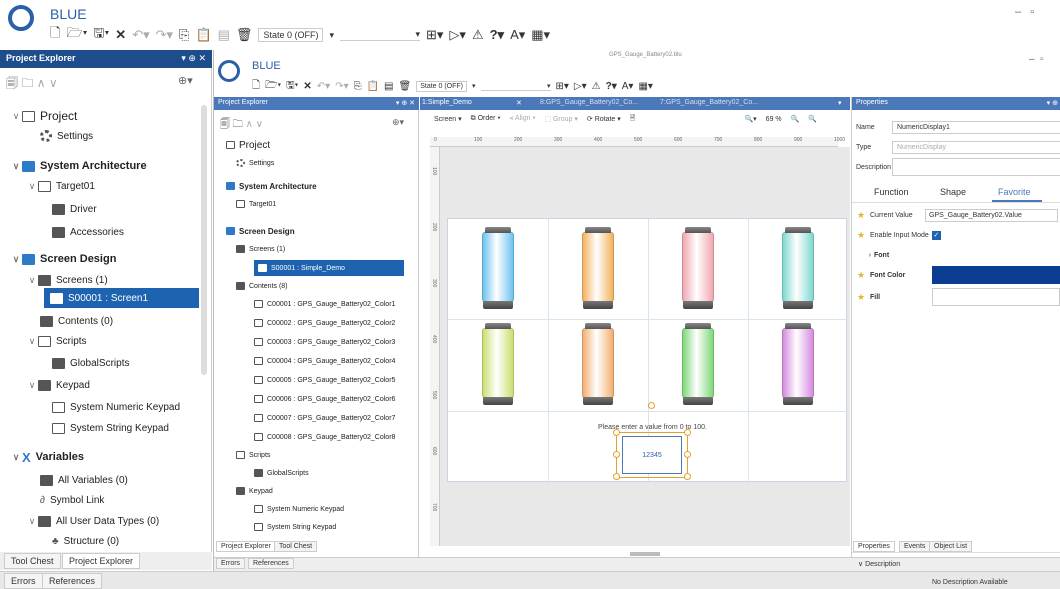  What do you see at coordinates (53, 83) in the screenshot?
I see `down-icon: ∨` at bounding box center [53, 83].